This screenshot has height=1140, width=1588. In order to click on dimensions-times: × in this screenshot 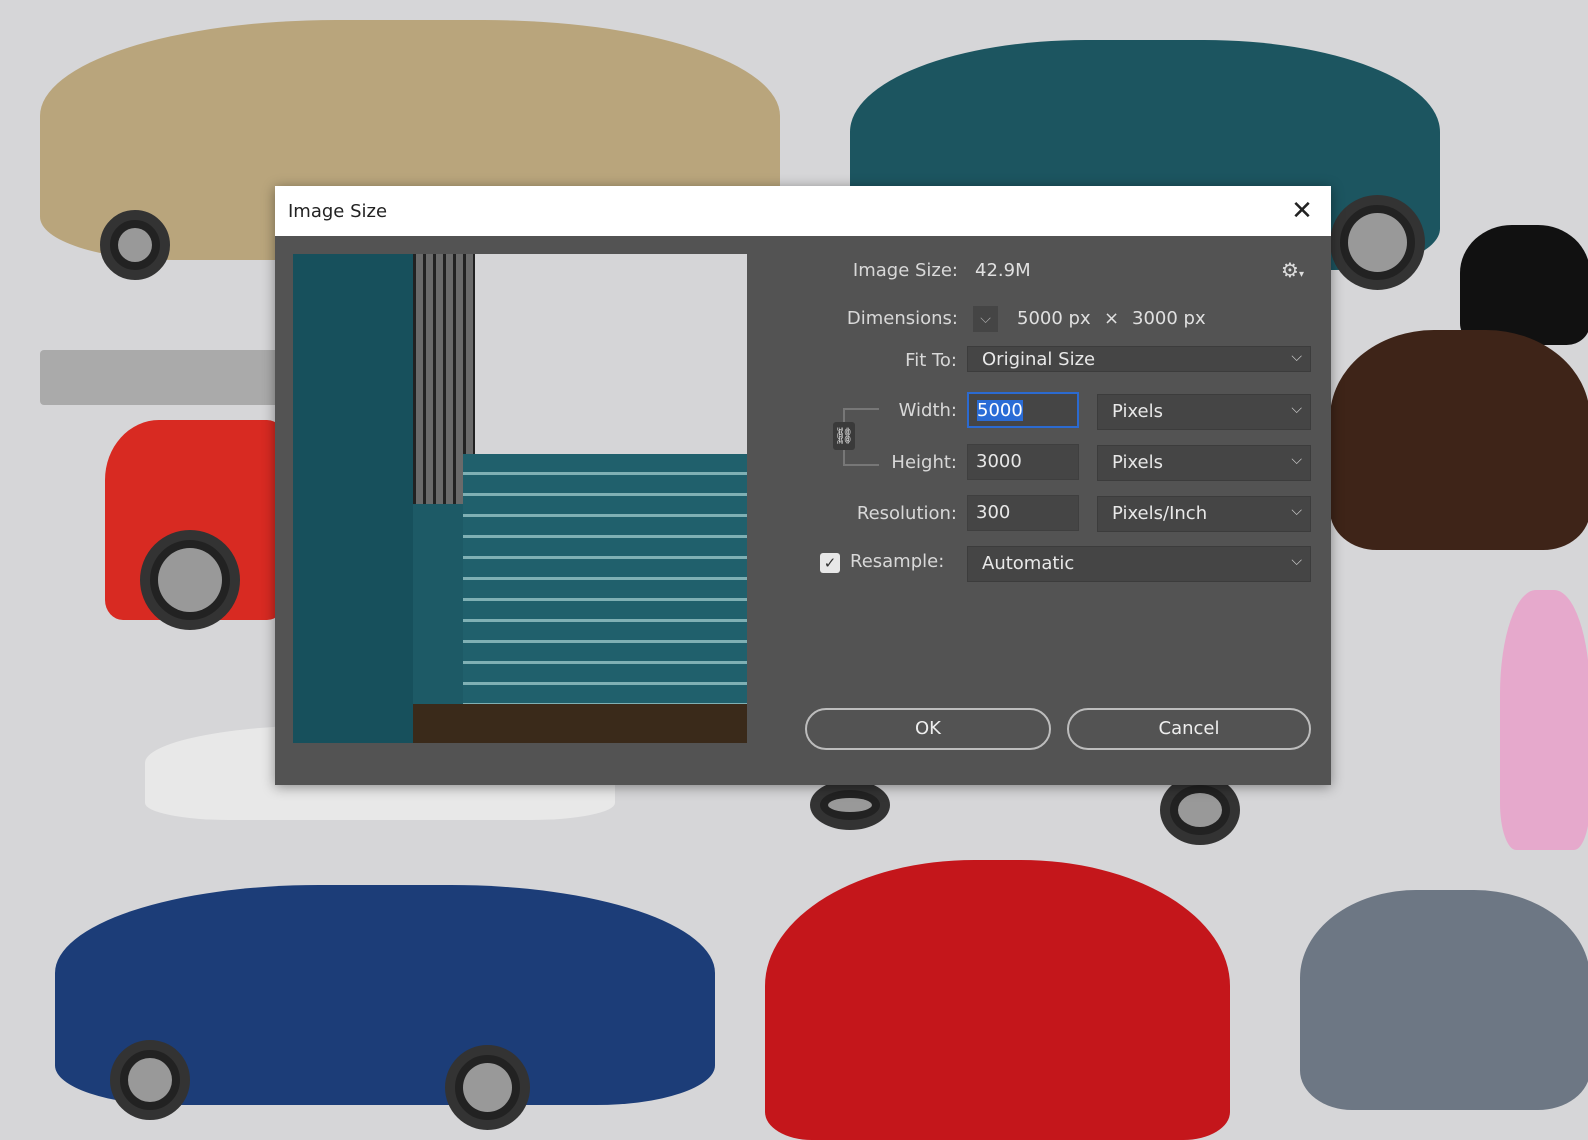, I will do `click(1112, 318)`.